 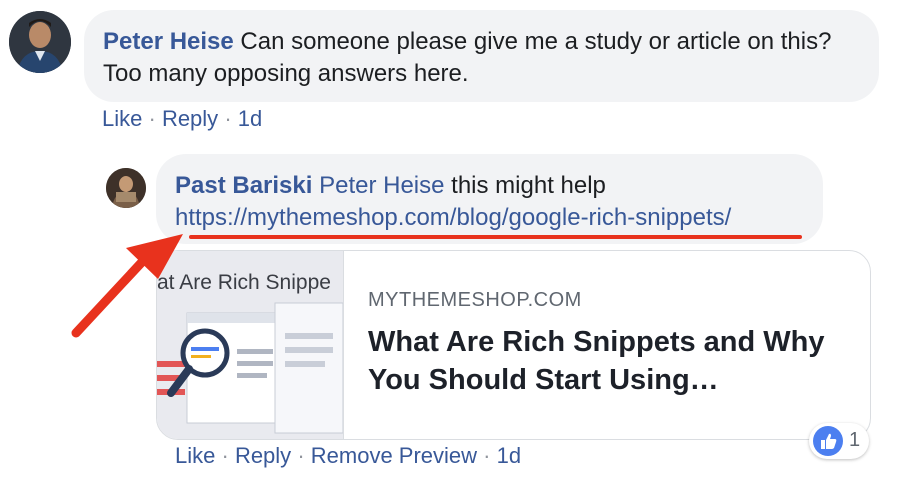 What do you see at coordinates (509, 455) in the screenshot?
I see `reply-timestamp: 1d` at bounding box center [509, 455].